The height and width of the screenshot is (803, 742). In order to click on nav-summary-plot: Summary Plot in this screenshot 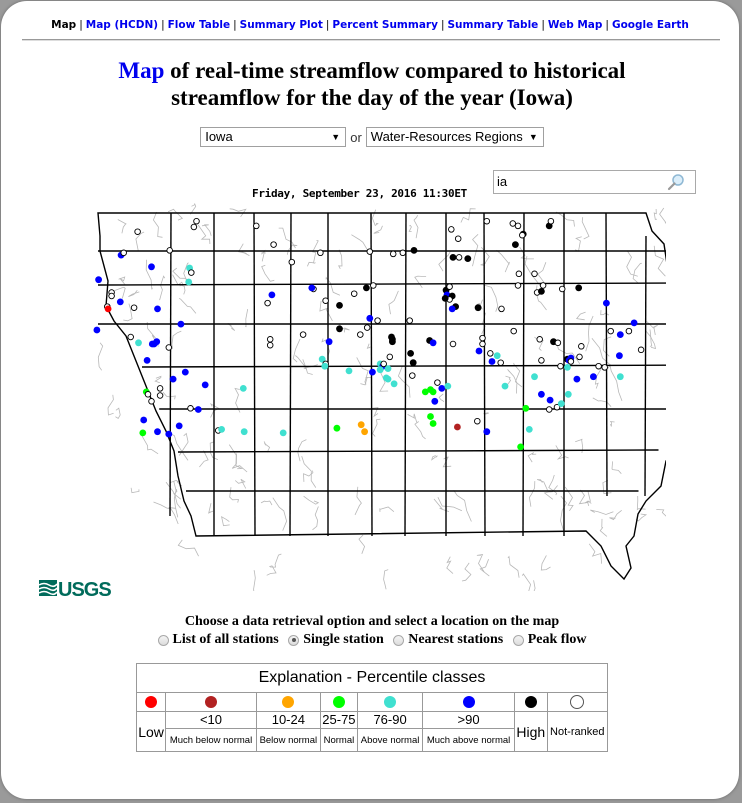, I will do `click(281, 25)`.